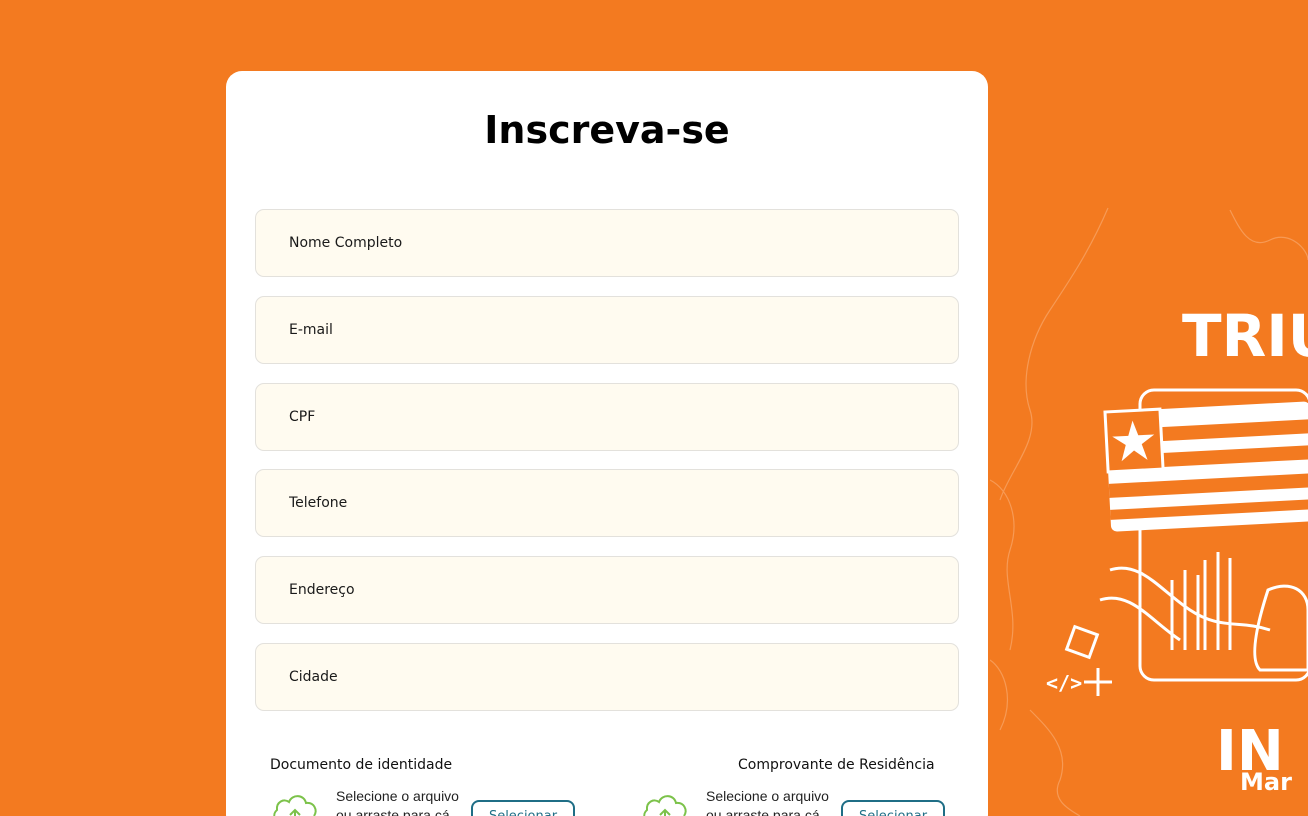  What do you see at coordinates (1245, 336) in the screenshot?
I see `brand-text-top: TRIU` at bounding box center [1245, 336].